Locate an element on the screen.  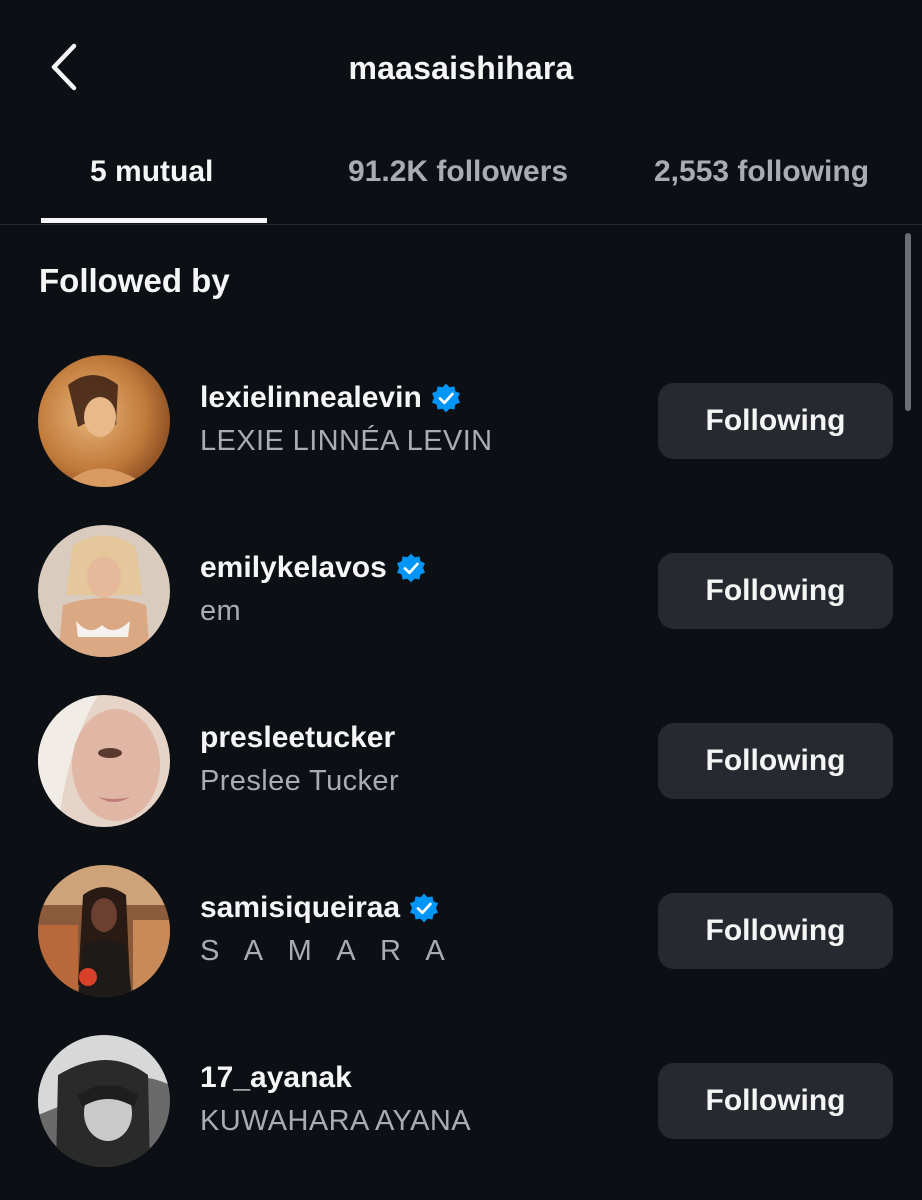
list-item: emilykelavos em Following is located at coordinates (461, 595).